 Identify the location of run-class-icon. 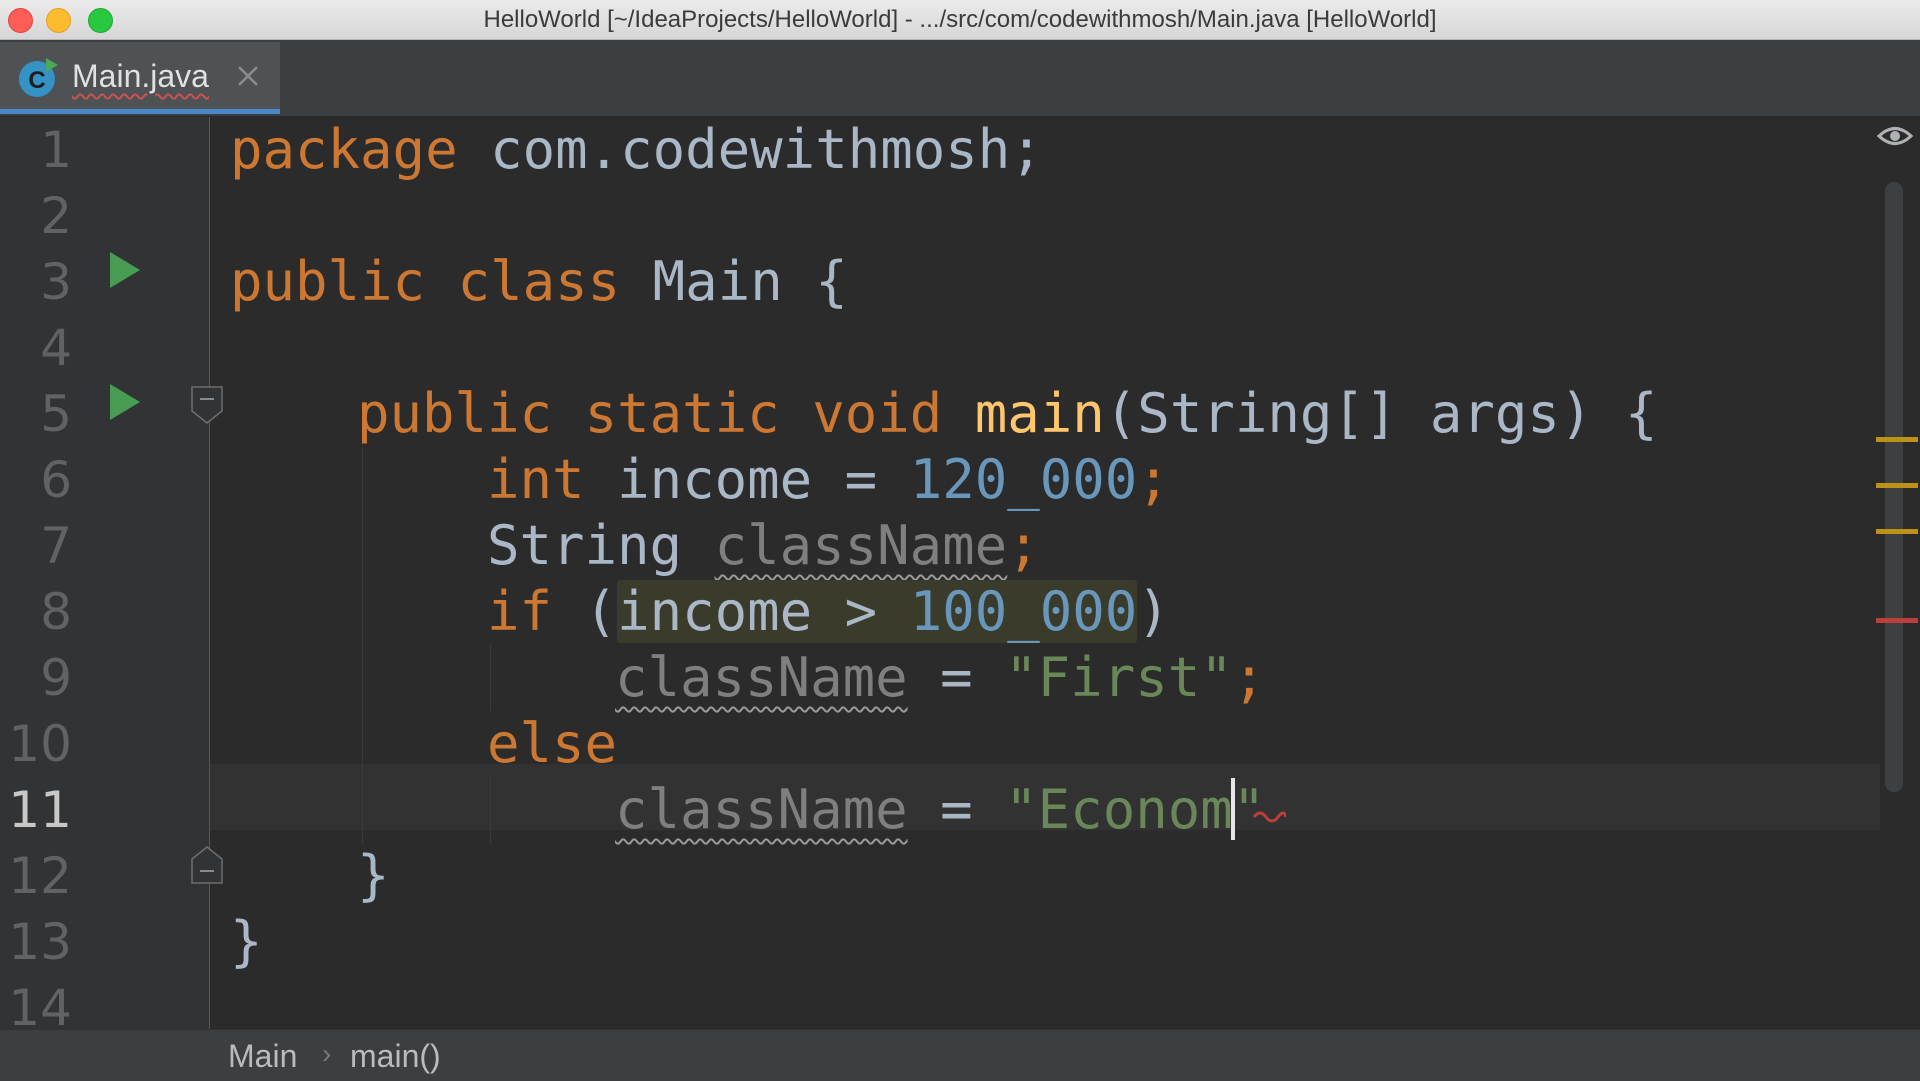
(125, 270).